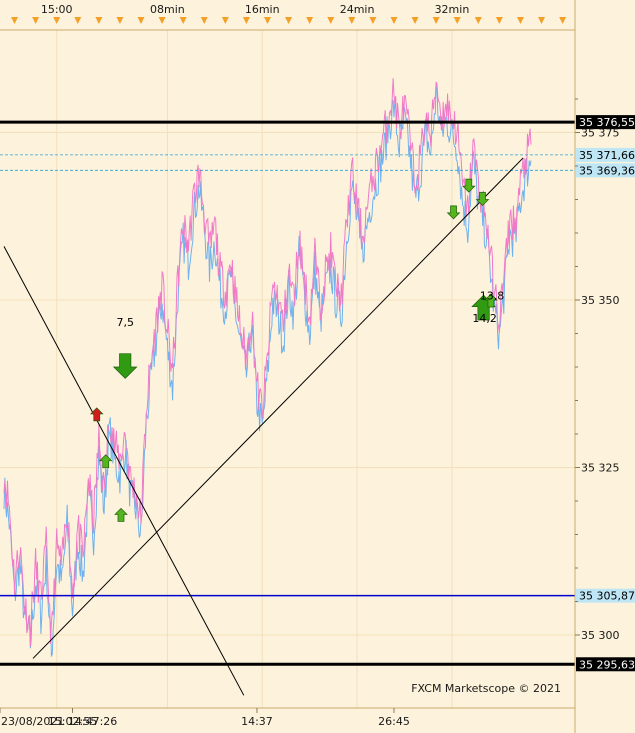  What do you see at coordinates (607, 170) in the screenshot?
I see `cyan-lower-tag: 35 369,36` at bounding box center [607, 170].